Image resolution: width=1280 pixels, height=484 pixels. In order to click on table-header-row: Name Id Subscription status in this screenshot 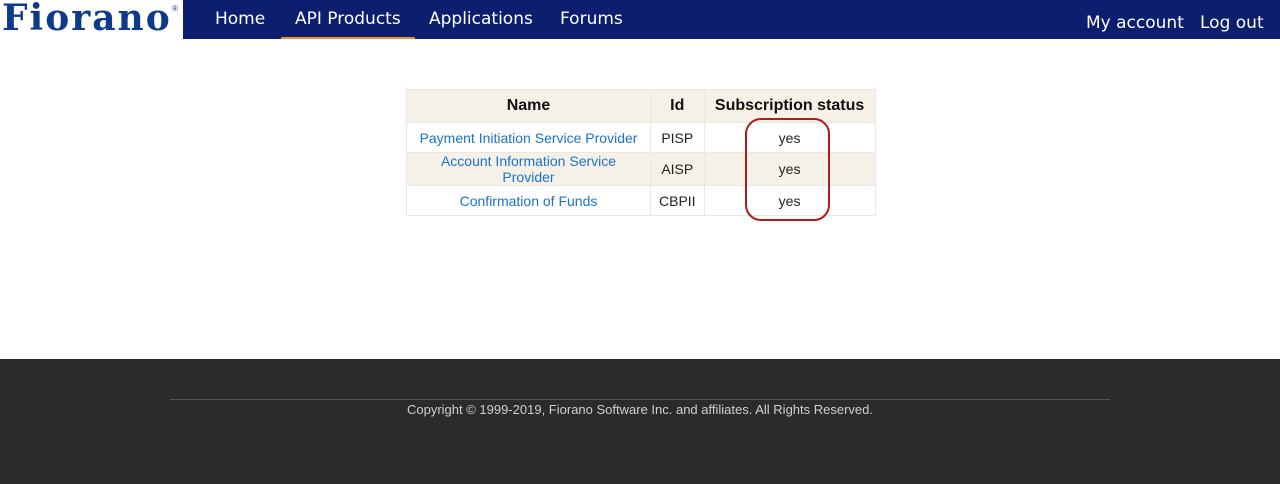, I will do `click(641, 106)`.